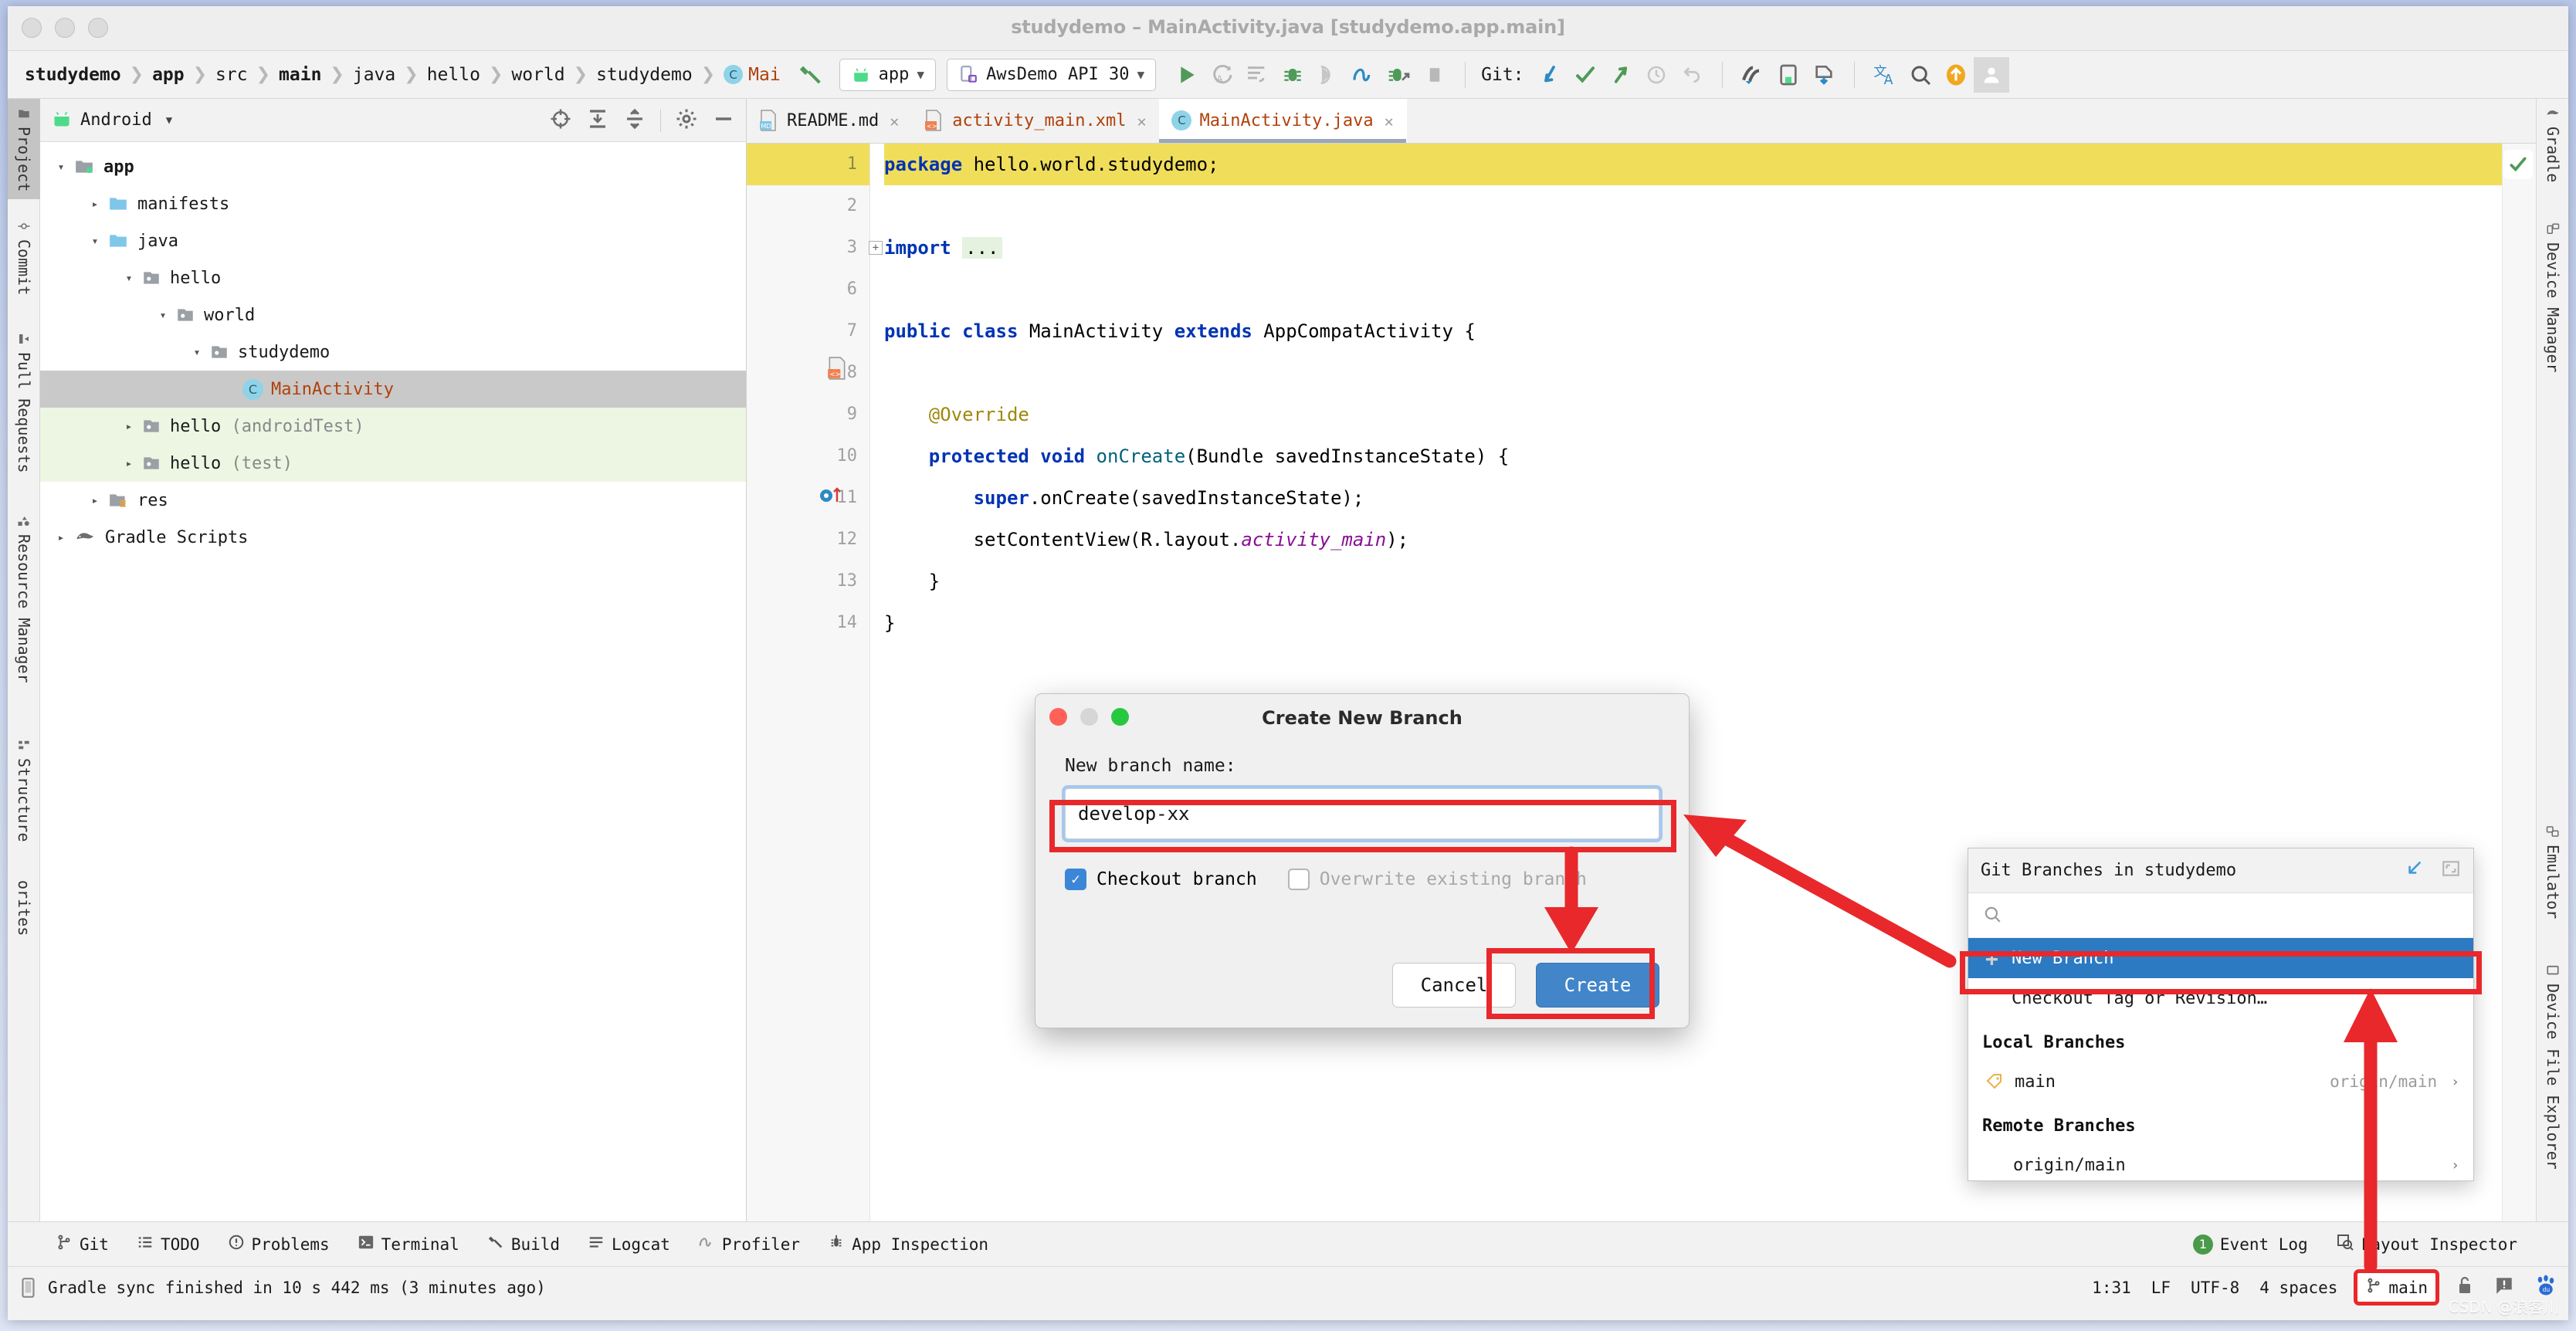 This screenshot has height=1331, width=2576. Describe the element at coordinates (393, 464) in the screenshot. I see `tree-item-hello-test: ▸ hello (test)` at that location.